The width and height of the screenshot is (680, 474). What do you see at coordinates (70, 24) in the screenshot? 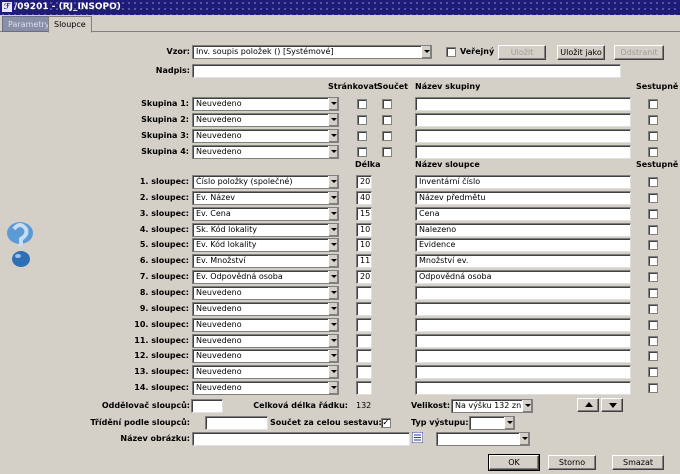
I see `tab-sloupce: Sloupce` at bounding box center [70, 24].